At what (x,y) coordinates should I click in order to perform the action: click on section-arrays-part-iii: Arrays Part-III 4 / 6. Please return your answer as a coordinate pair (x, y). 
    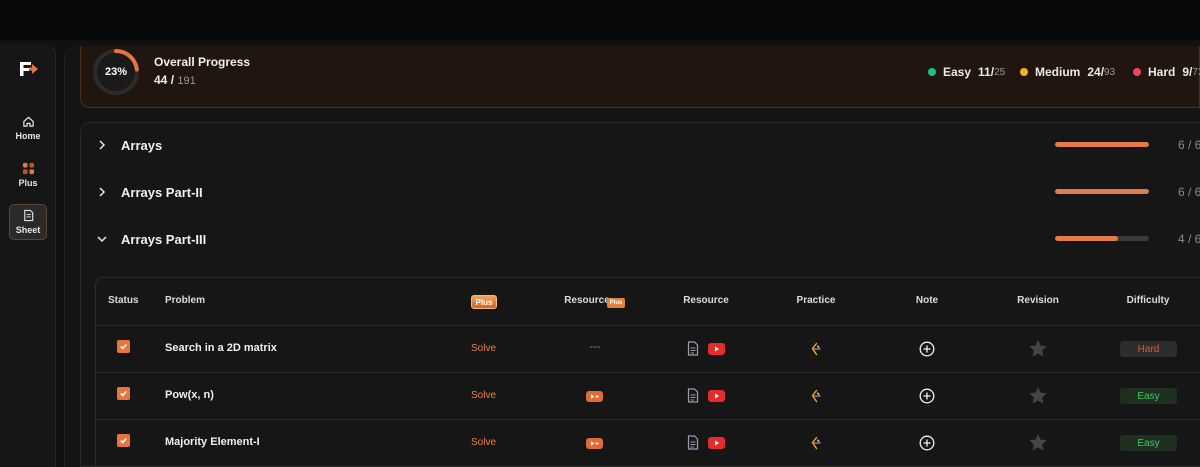
    Looking at the image, I should click on (648, 239).